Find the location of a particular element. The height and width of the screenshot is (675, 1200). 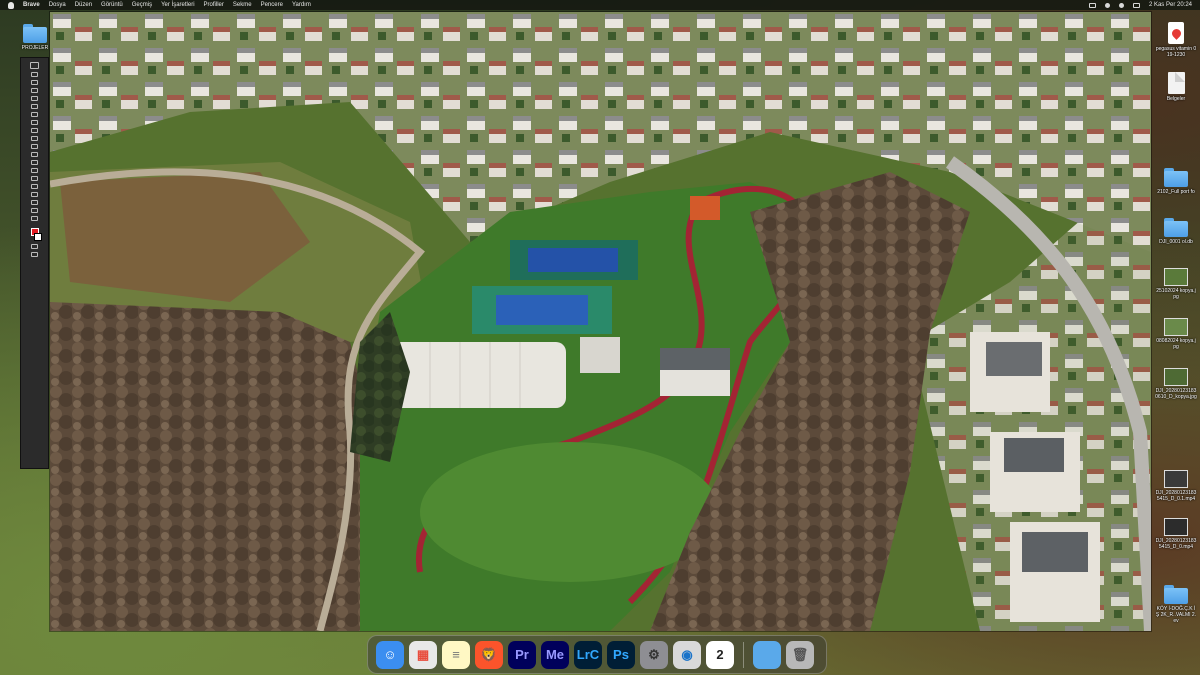

dock-app-system-settings: ⚙ is located at coordinates (654, 654).